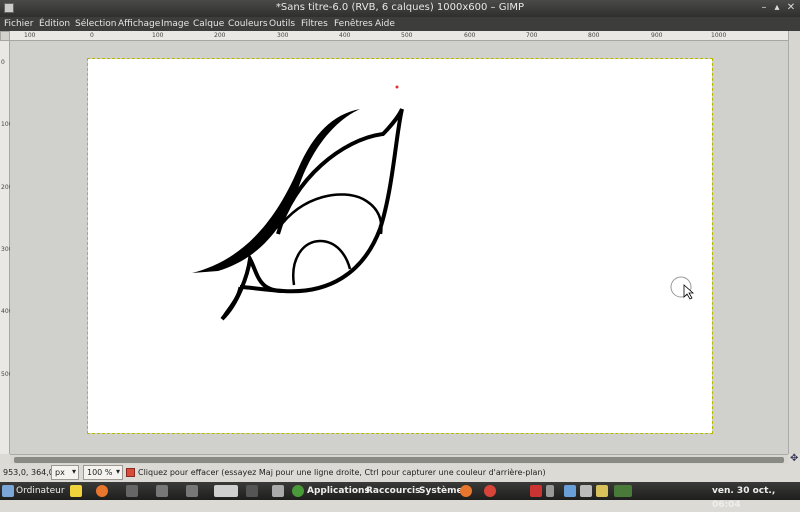 This screenshot has height=512, width=800. What do you see at coordinates (397, 87) in the screenshot?
I see `red-dot` at bounding box center [397, 87].